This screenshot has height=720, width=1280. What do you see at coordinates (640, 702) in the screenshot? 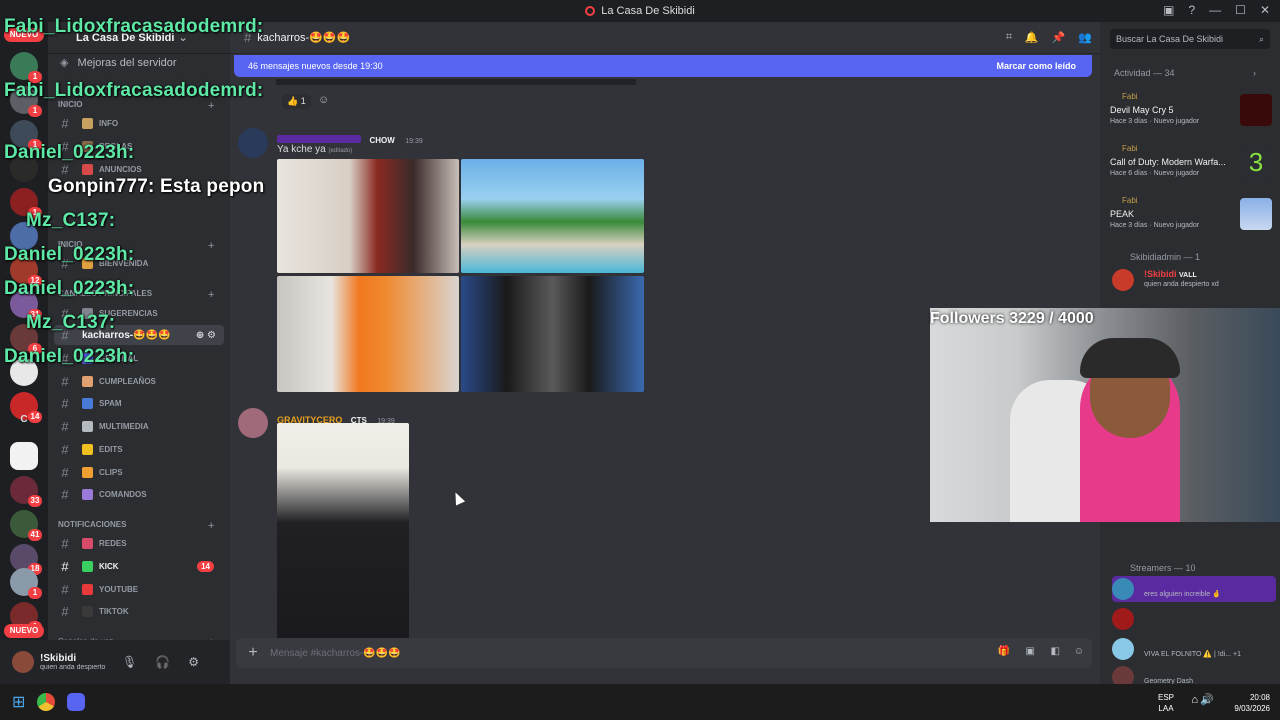
I see `windows-taskbar: ⊞ ESP LAA ⌂ 🔊 20:08 9/03/2026` at bounding box center [640, 702].